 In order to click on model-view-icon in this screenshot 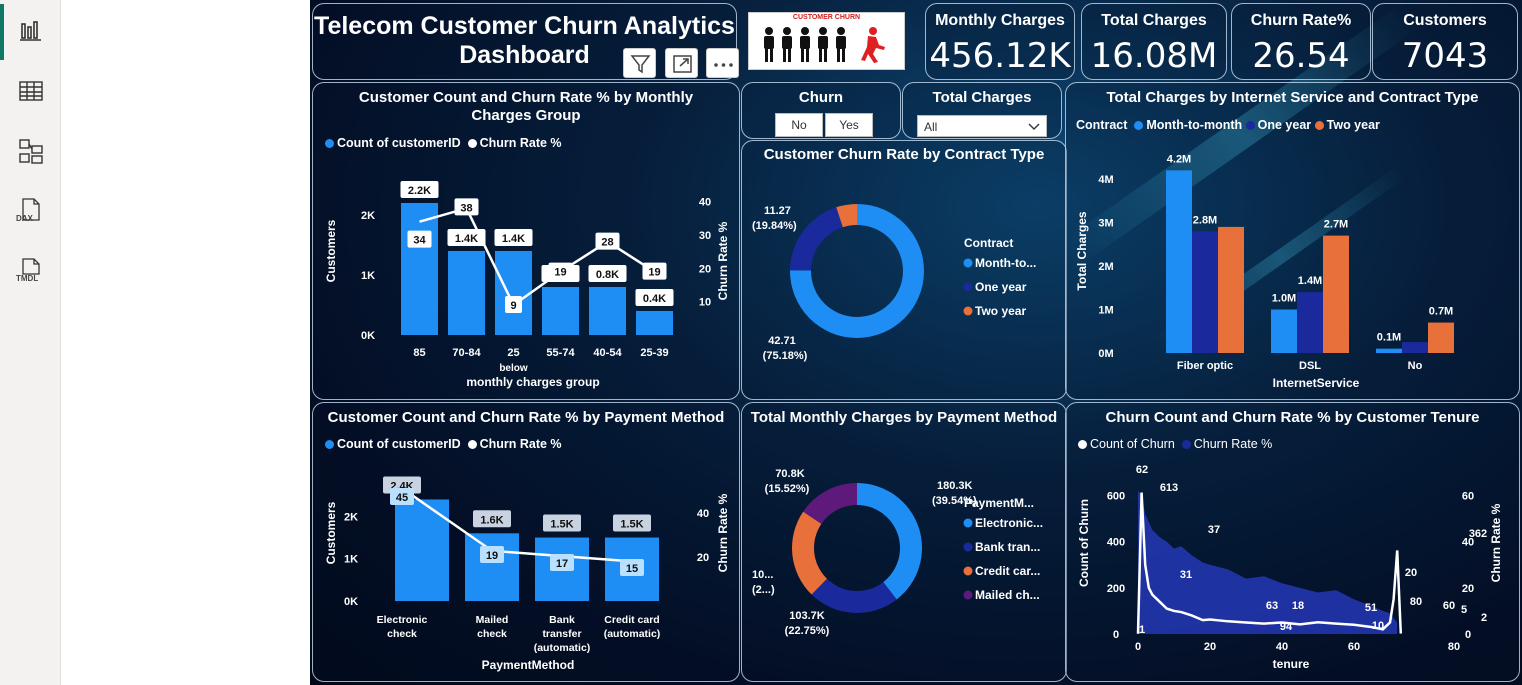, I will do `click(31, 151)`.